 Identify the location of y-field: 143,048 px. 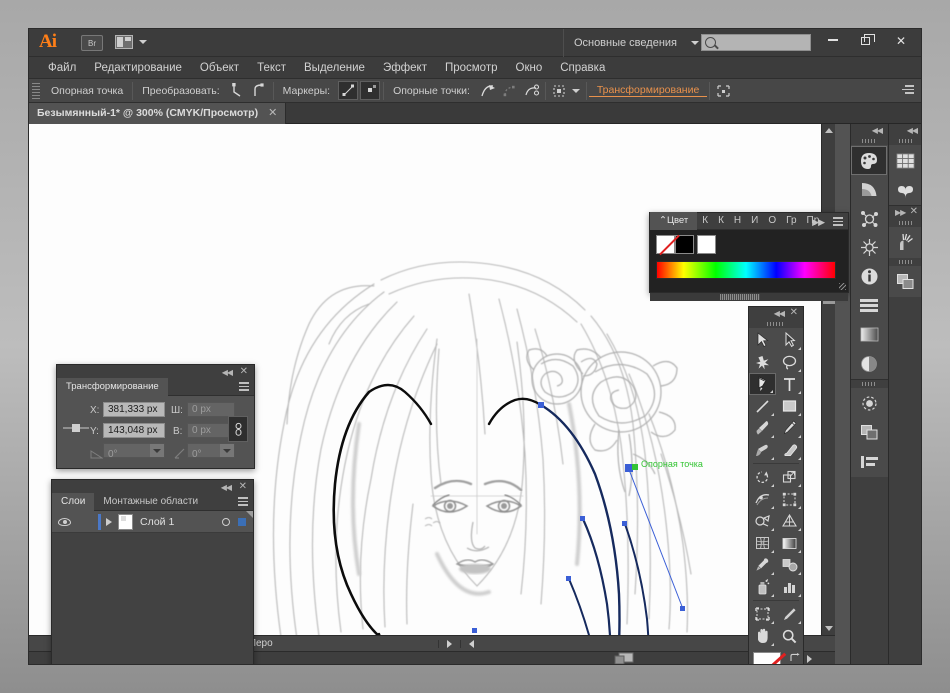
(134, 430).